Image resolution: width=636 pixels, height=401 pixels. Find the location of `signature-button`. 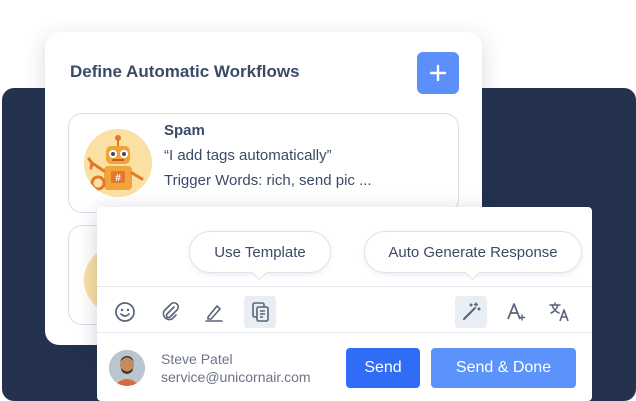

signature-button is located at coordinates (214, 312).